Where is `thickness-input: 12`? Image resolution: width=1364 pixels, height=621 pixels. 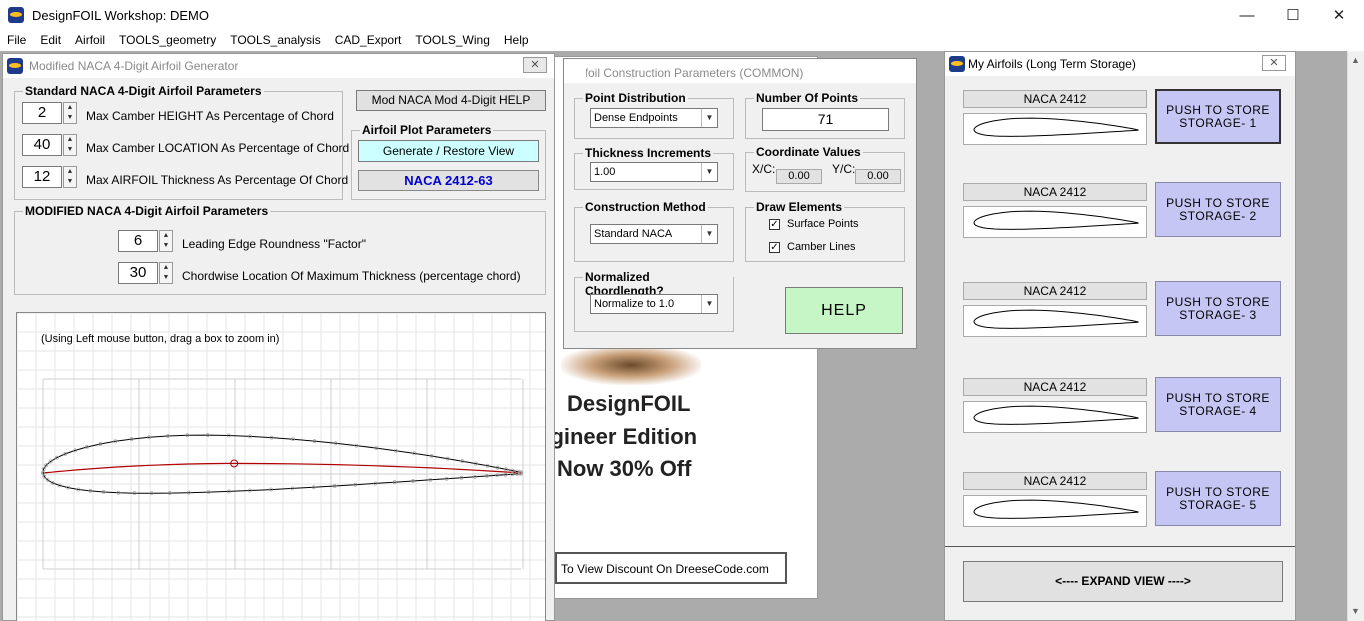
thickness-input: 12 is located at coordinates (42, 177).